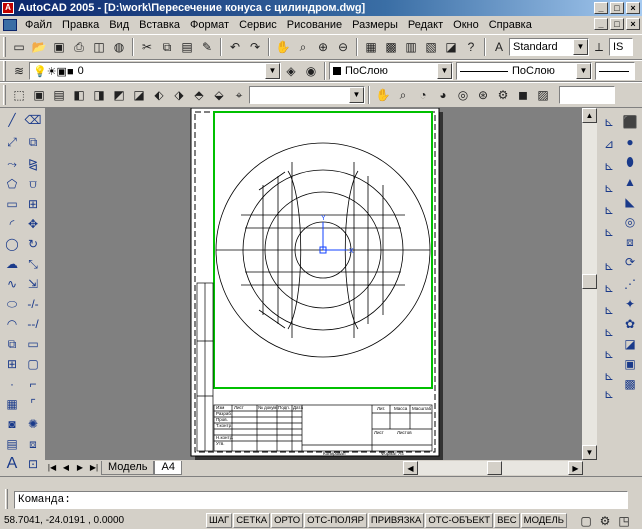 The width and height of the screenshot is (642, 529). What do you see at coordinates (624, 520) in the screenshot?
I see `clean-screen-icon: ◳` at bounding box center [624, 520].